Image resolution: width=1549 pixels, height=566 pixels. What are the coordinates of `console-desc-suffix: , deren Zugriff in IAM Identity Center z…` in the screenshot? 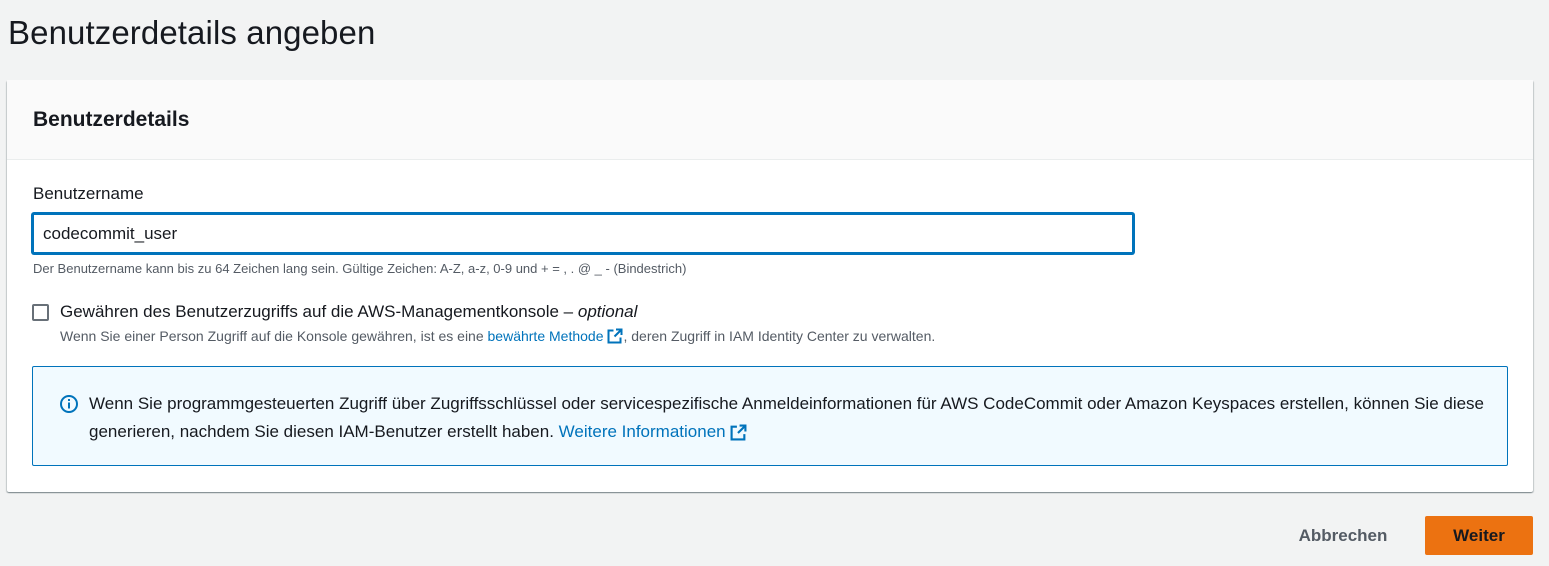 It's located at (779, 336).